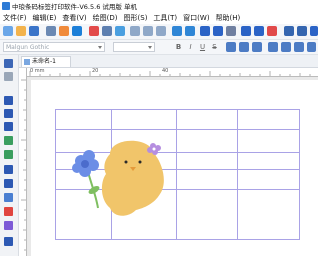 The height and width of the screenshot is (256, 320). What do you see at coordinates (178, 47) in the screenshot?
I see `bold-button: B` at bounding box center [178, 47].